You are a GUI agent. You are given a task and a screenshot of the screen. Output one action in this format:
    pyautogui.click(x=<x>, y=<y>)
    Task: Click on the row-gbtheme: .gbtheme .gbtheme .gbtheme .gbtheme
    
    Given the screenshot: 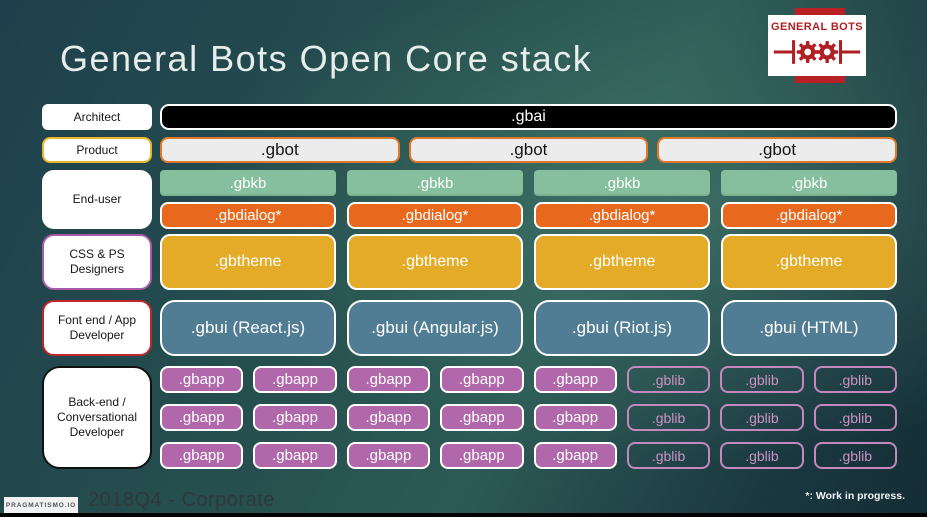 What is the action you would take?
    pyautogui.click(x=528, y=262)
    